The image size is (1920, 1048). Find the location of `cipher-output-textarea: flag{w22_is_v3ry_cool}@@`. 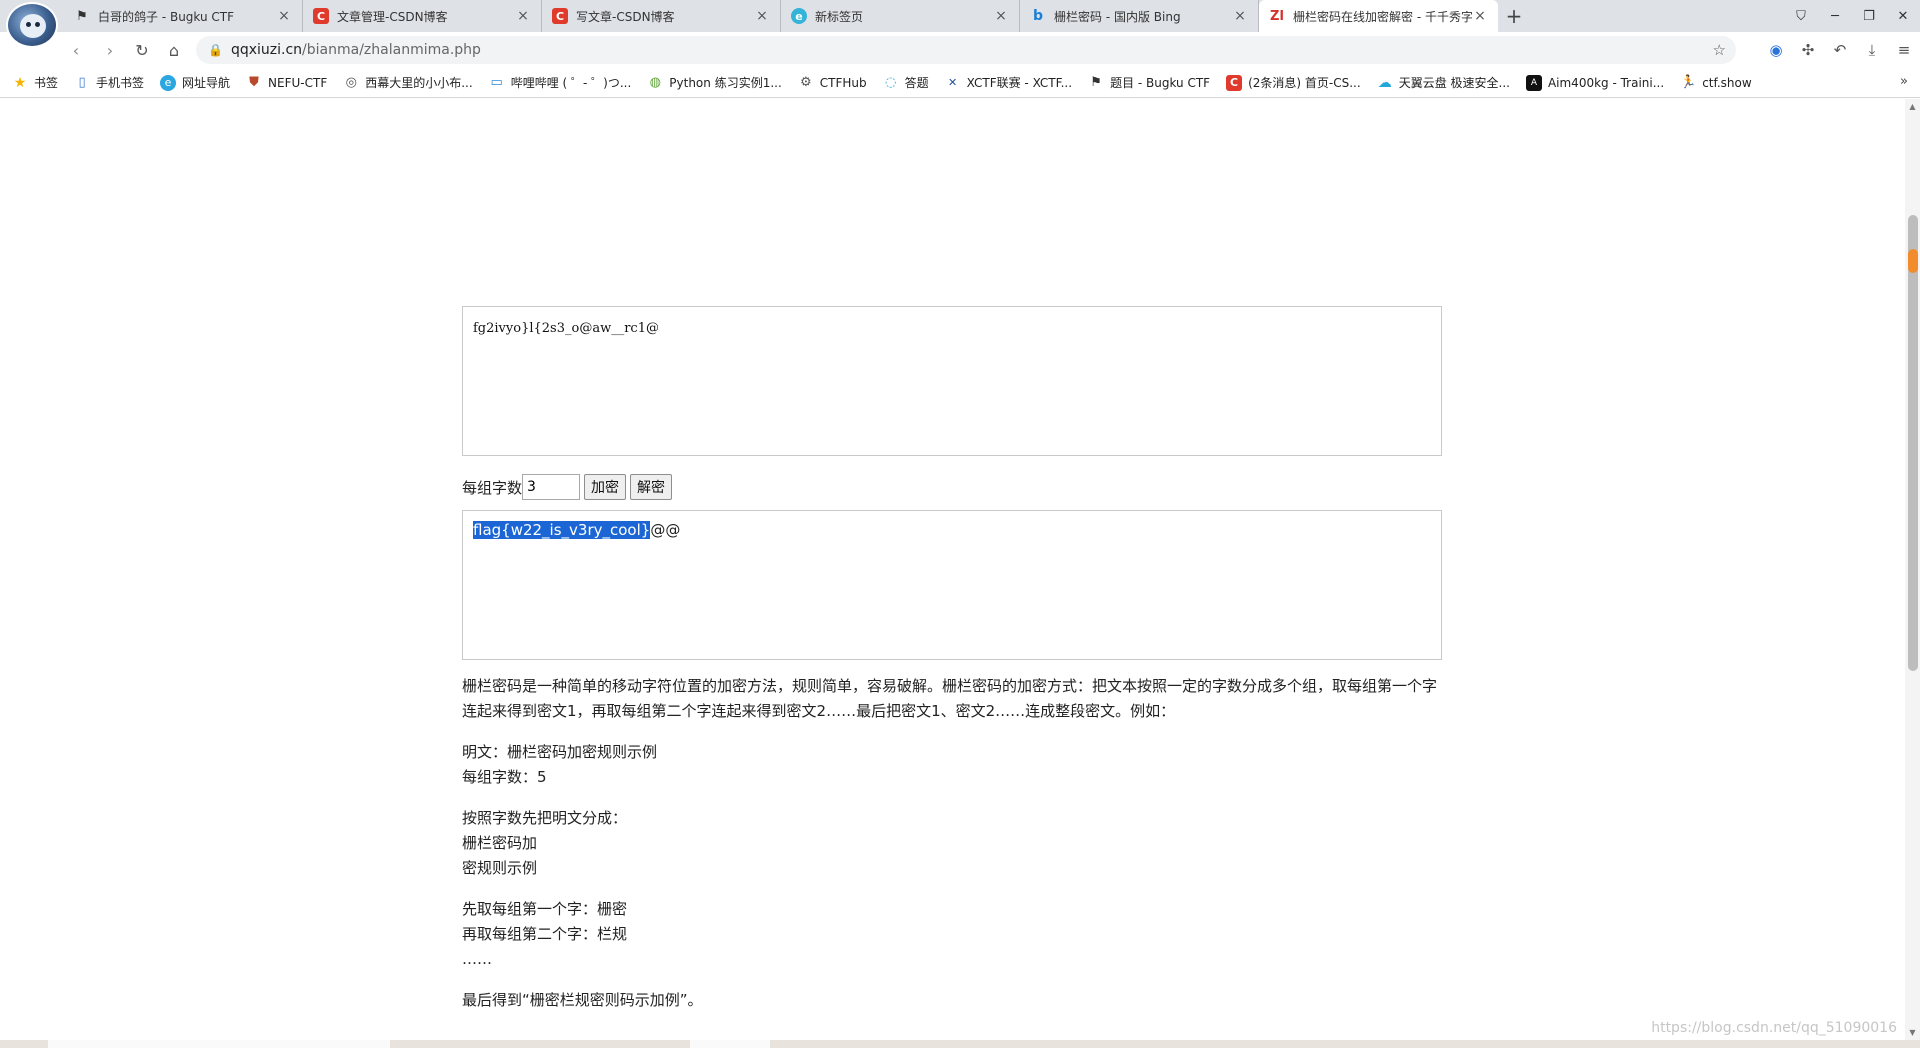

cipher-output-textarea: flag{w22_is_v3ry_cool}@@ is located at coordinates (952, 585).